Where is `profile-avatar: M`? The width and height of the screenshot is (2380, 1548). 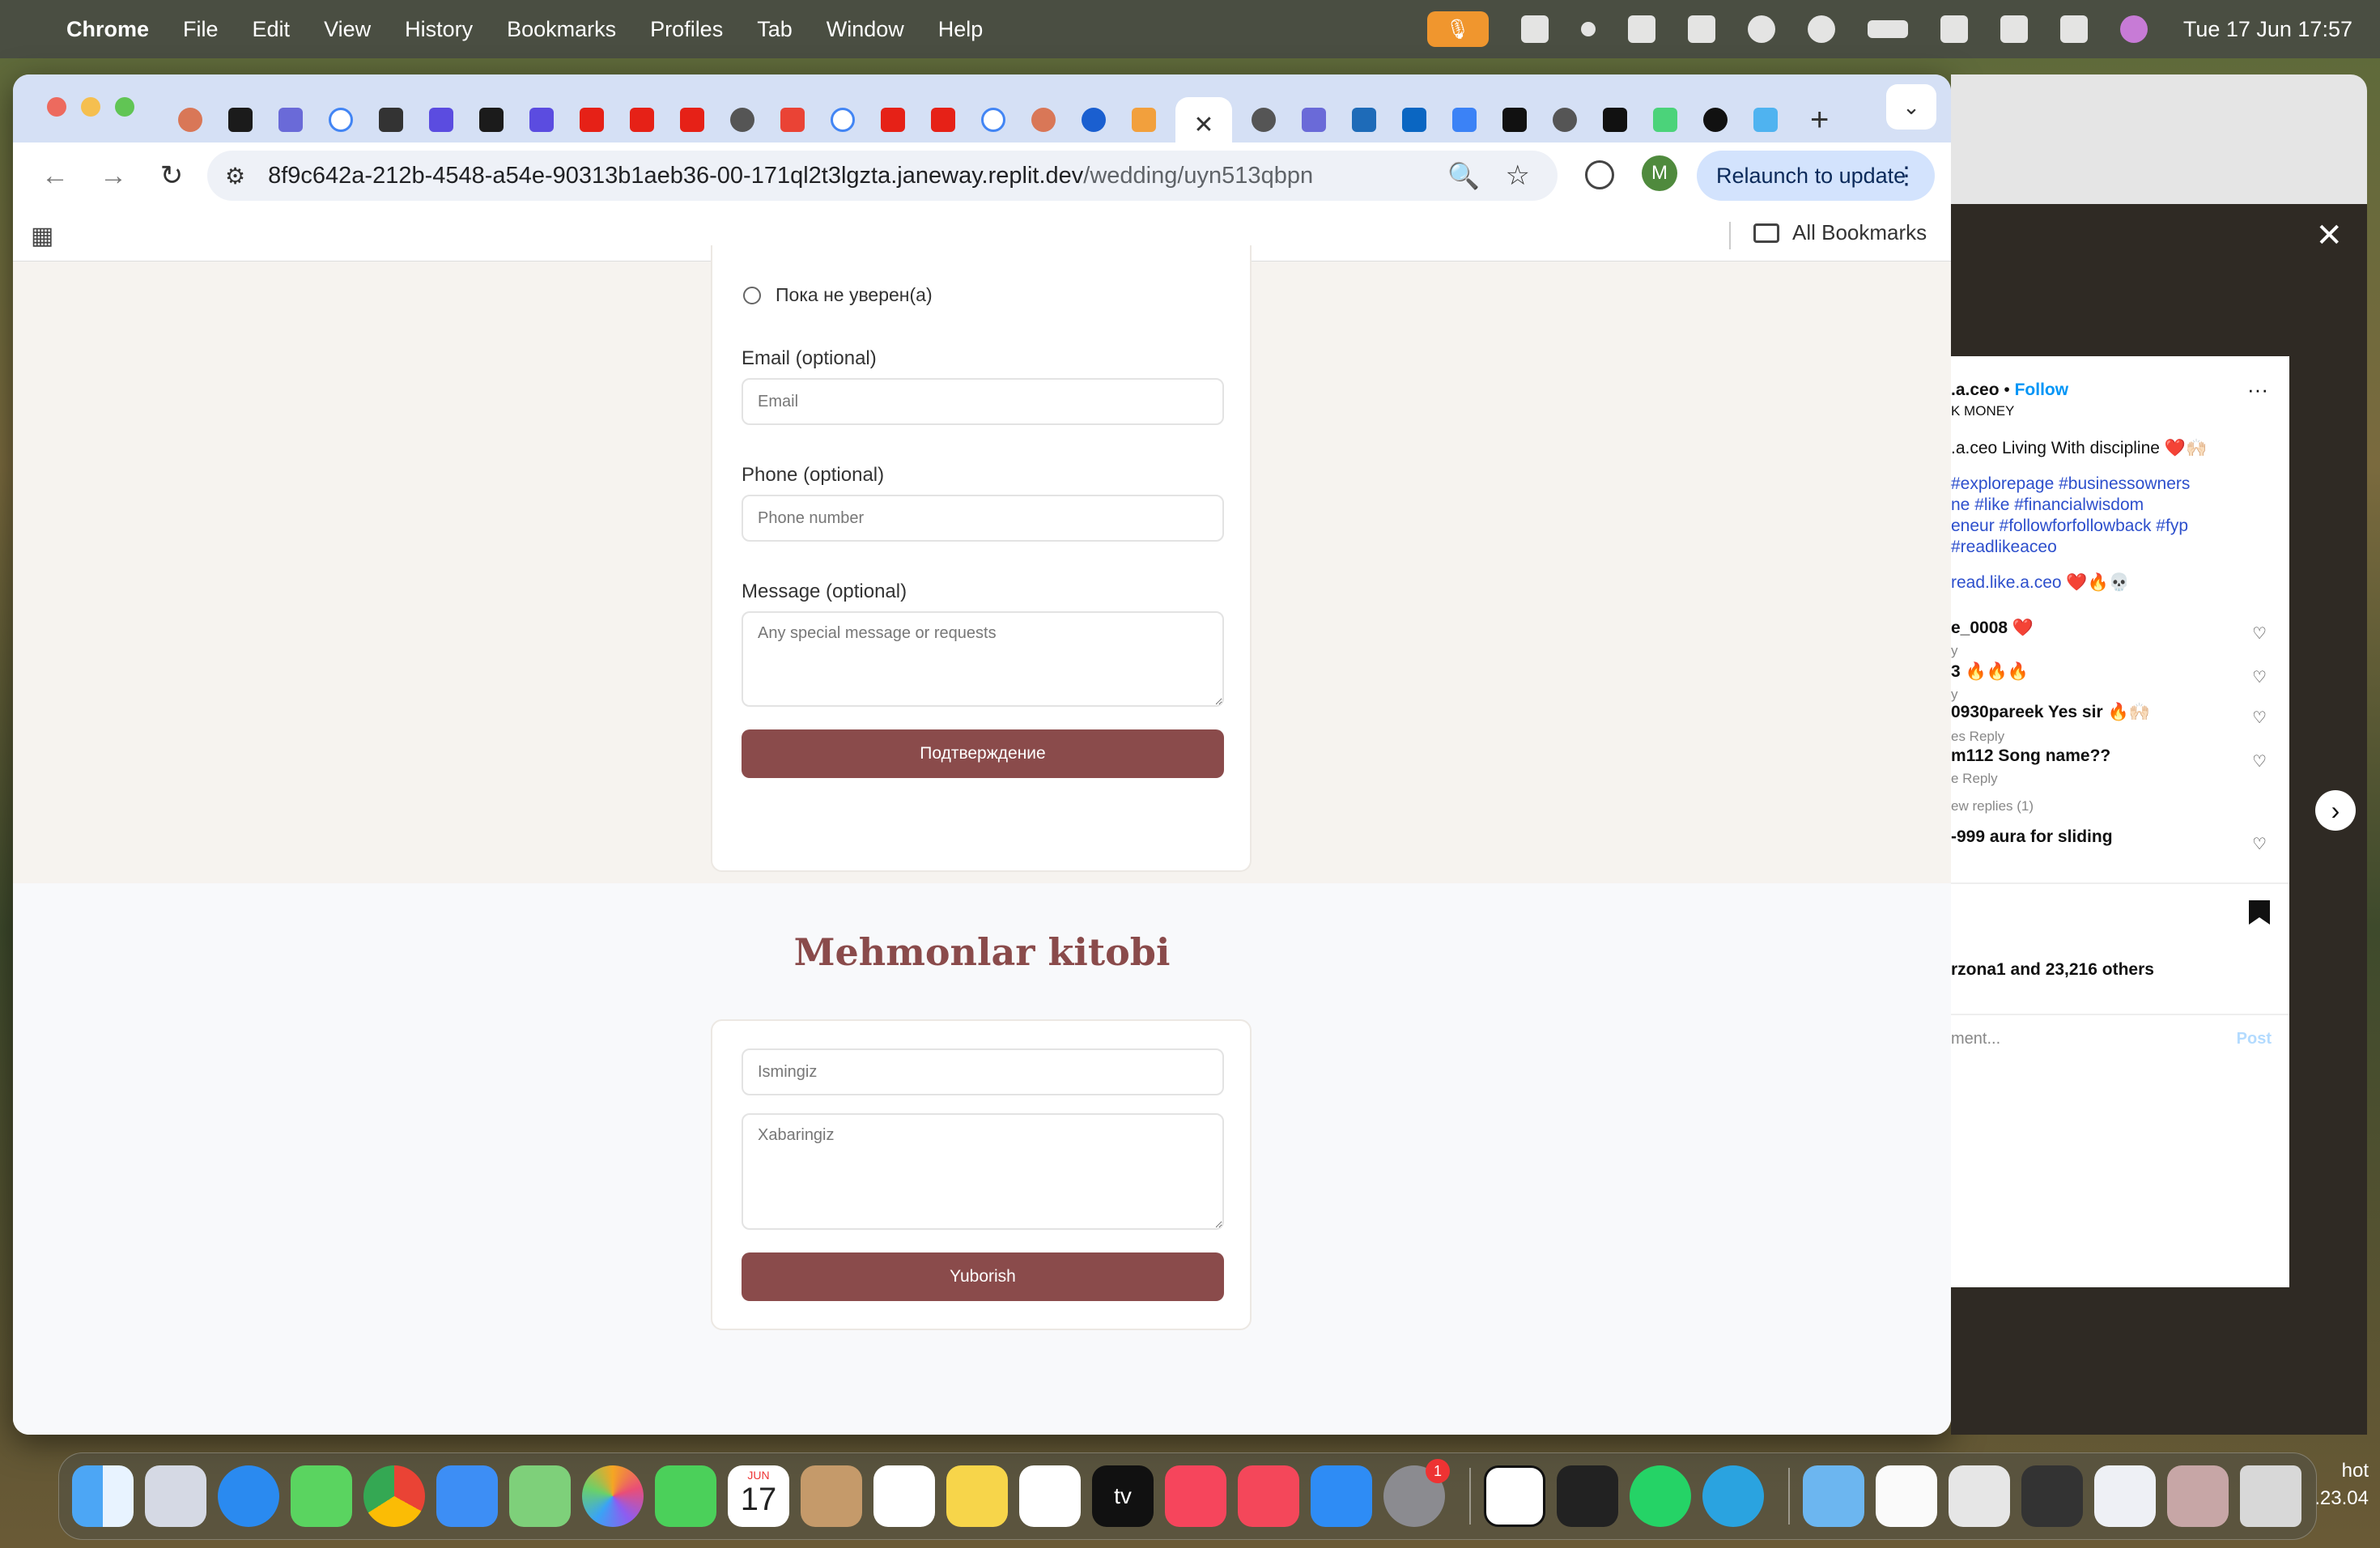 profile-avatar: M is located at coordinates (1659, 173).